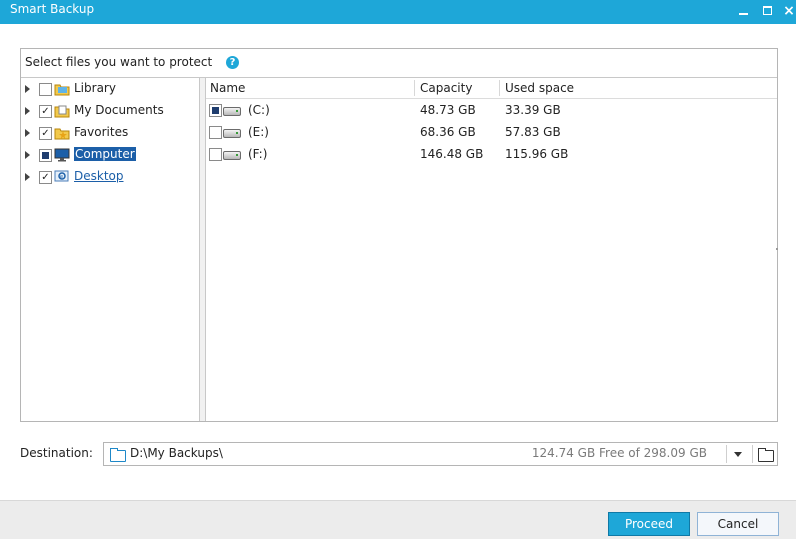 Image resolution: width=796 pixels, height=539 pixels. Describe the element at coordinates (537, 154) in the screenshot. I see `drive-used-space: 115.96 GB` at that location.